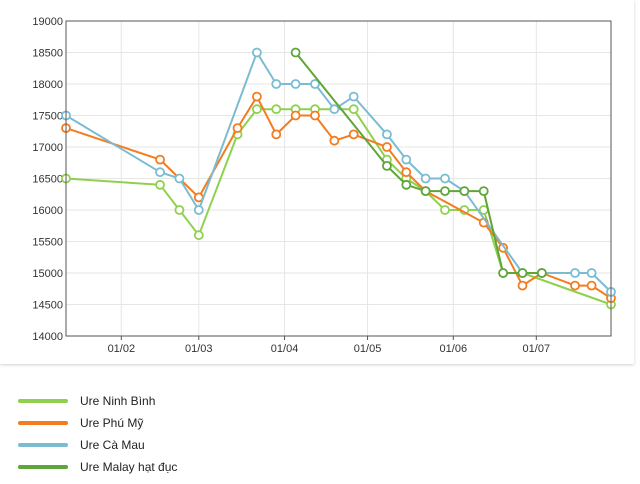 The image size is (640, 484). What do you see at coordinates (118, 401) in the screenshot?
I see `legend-label: Ure Ninh Bình` at bounding box center [118, 401].